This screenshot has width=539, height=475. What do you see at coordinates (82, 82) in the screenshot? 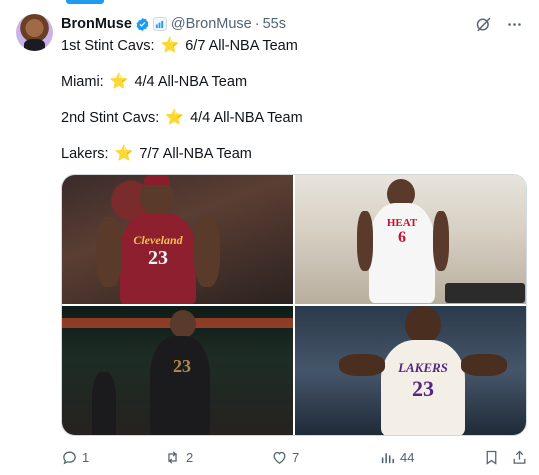
I see `line-label: Miami:` at bounding box center [82, 82].